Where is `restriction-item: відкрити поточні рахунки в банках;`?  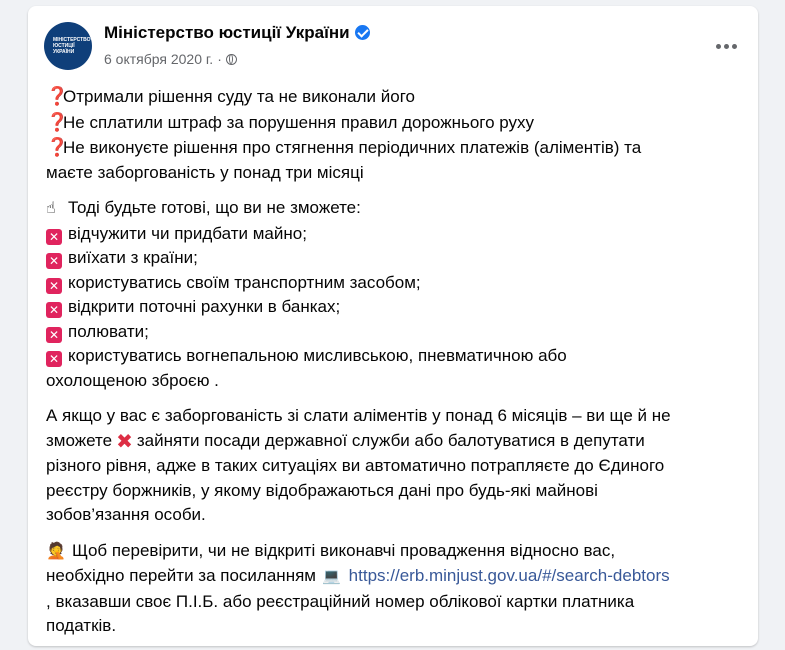 restriction-item: відкрити поточні рахунки в банках; is located at coordinates (204, 306).